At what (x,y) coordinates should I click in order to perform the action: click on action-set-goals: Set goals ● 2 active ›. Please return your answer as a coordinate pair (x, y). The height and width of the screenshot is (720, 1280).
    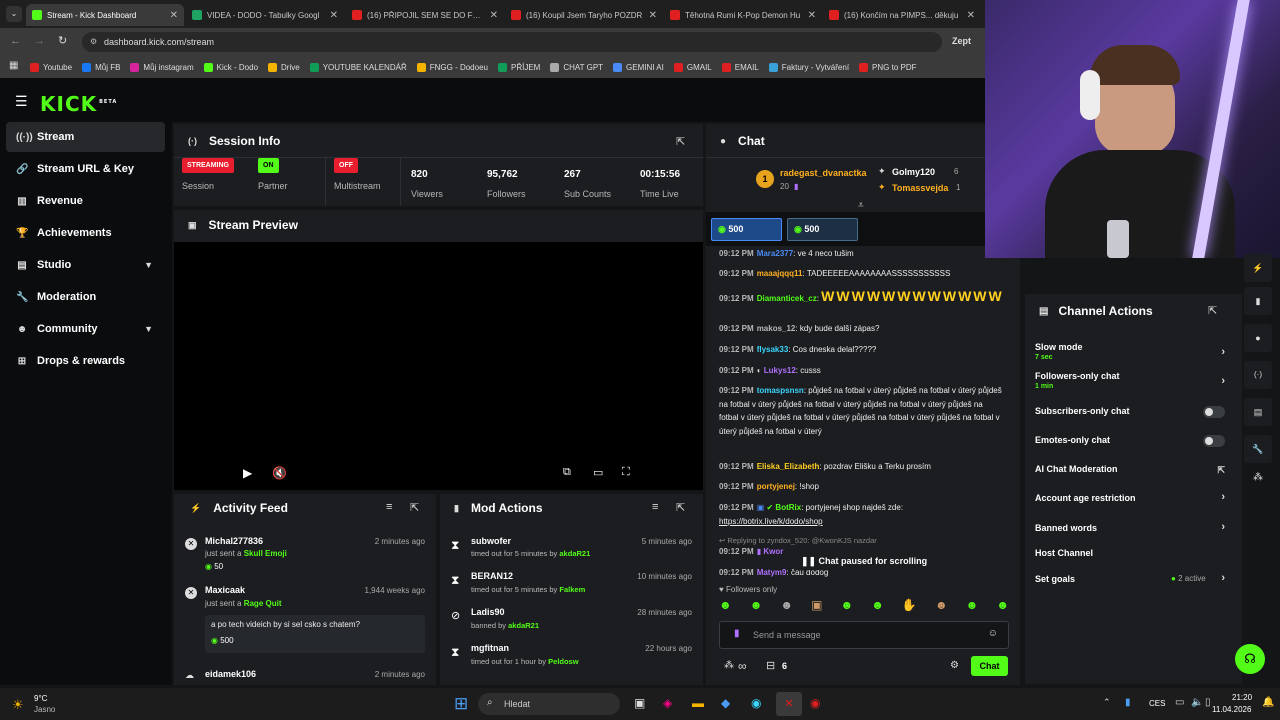
    Looking at the image, I should click on (1130, 578).